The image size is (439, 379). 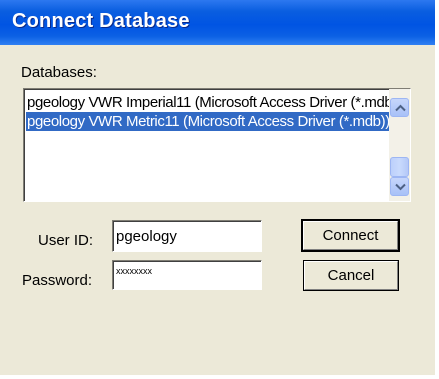 I want to click on password-input: xxxxxxxx, so click(x=187, y=275).